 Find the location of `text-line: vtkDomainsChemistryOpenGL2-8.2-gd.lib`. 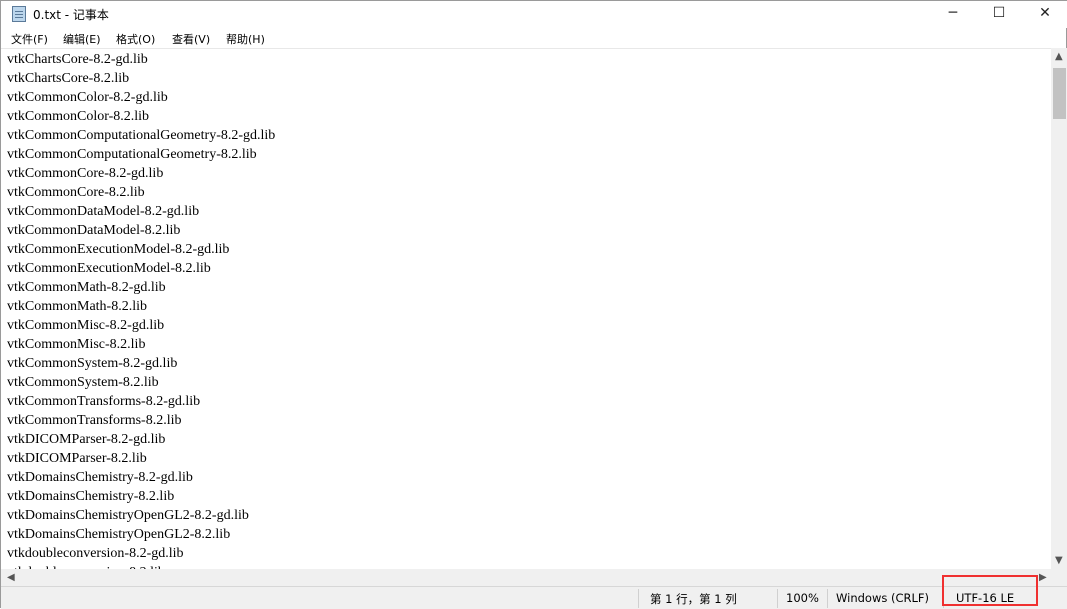

text-line: vtkDomainsChemistryOpenGL2-8.2-gd.lib is located at coordinates (128, 515).